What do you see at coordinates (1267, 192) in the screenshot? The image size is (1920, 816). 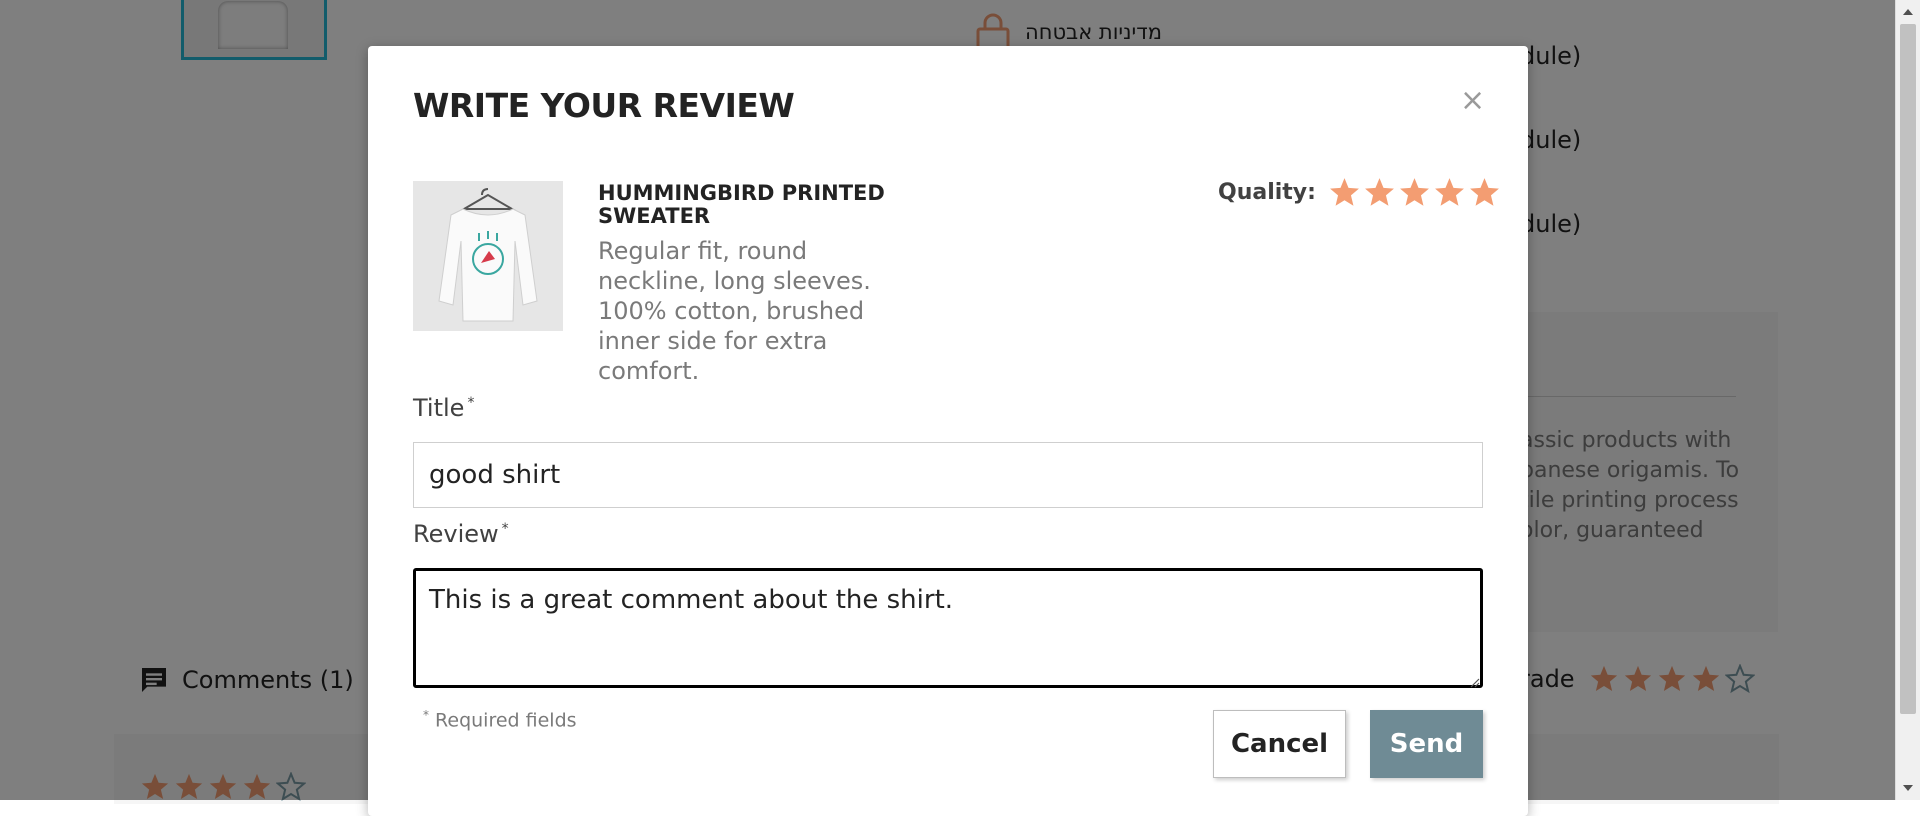 I see `quality-label: Quality:` at bounding box center [1267, 192].